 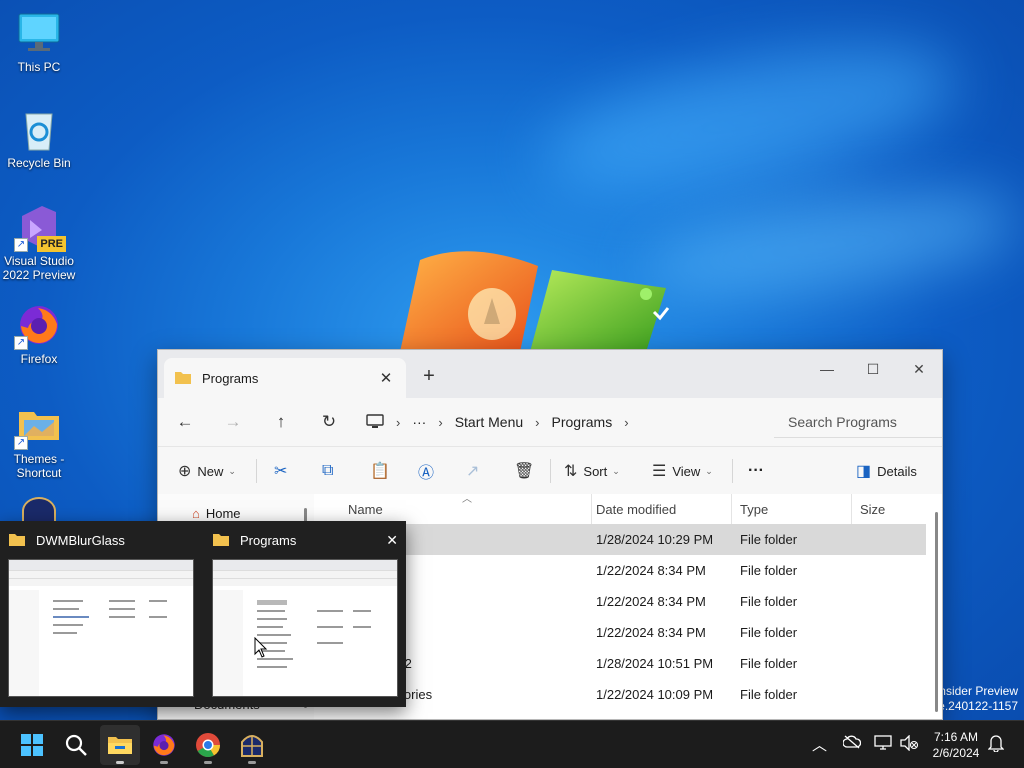 What do you see at coordinates (281, 422) in the screenshot?
I see `up-button: ↑` at bounding box center [281, 422].